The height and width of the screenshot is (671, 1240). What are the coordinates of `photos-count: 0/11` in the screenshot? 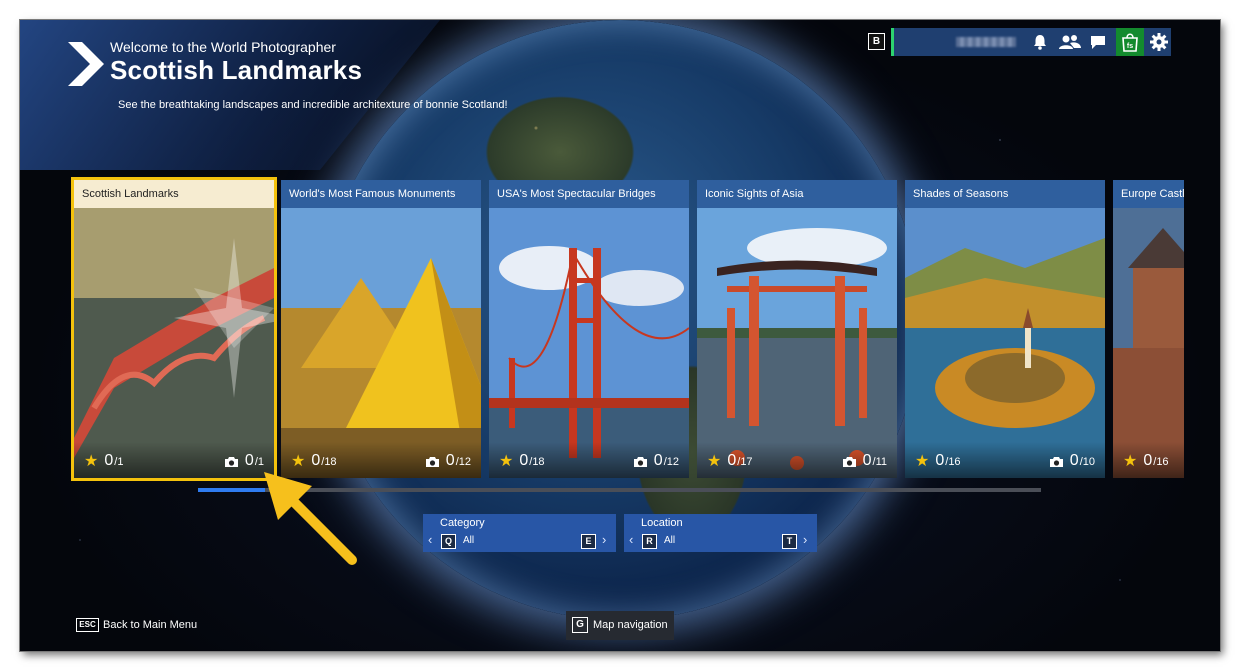 It's located at (864, 461).